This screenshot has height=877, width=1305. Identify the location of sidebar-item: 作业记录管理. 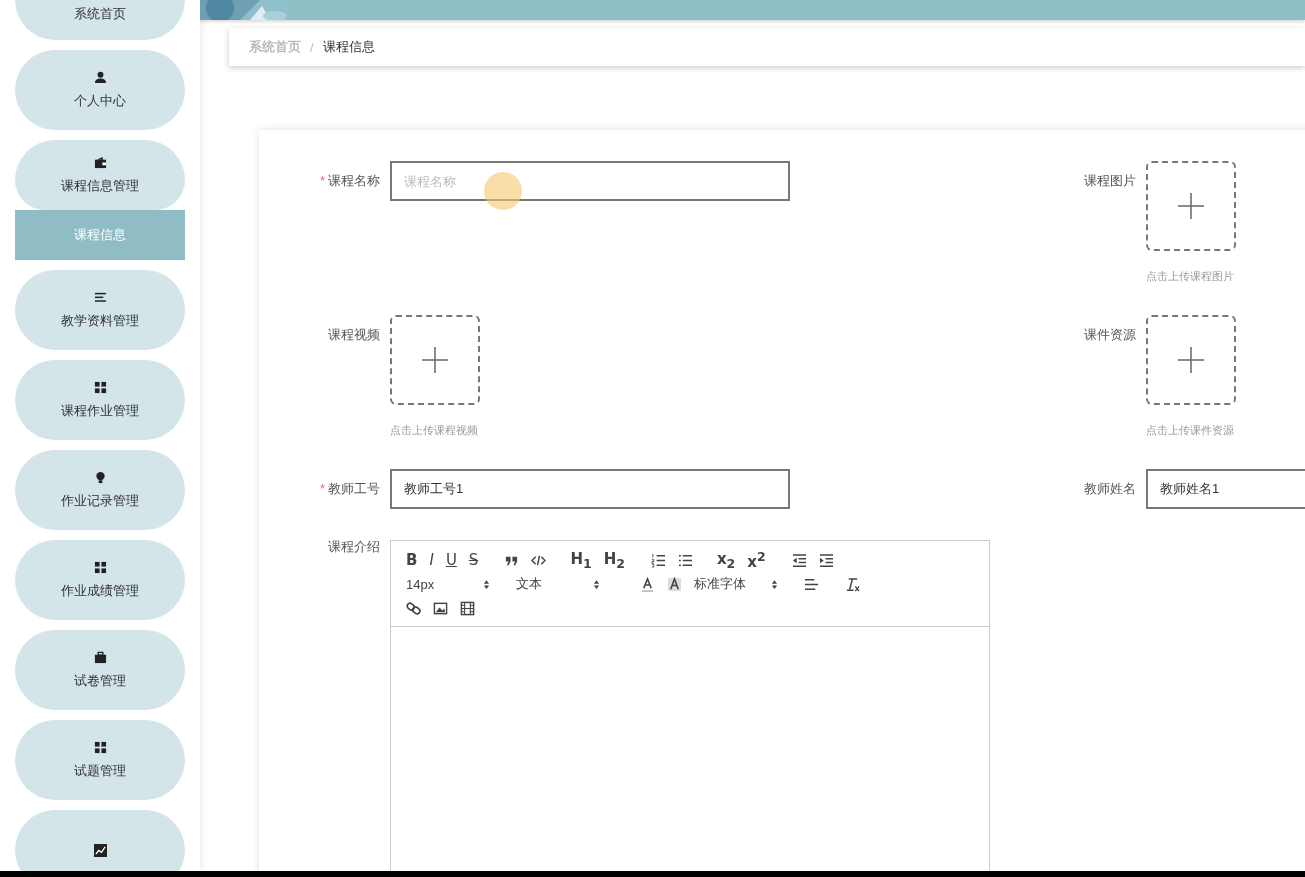
(100, 490).